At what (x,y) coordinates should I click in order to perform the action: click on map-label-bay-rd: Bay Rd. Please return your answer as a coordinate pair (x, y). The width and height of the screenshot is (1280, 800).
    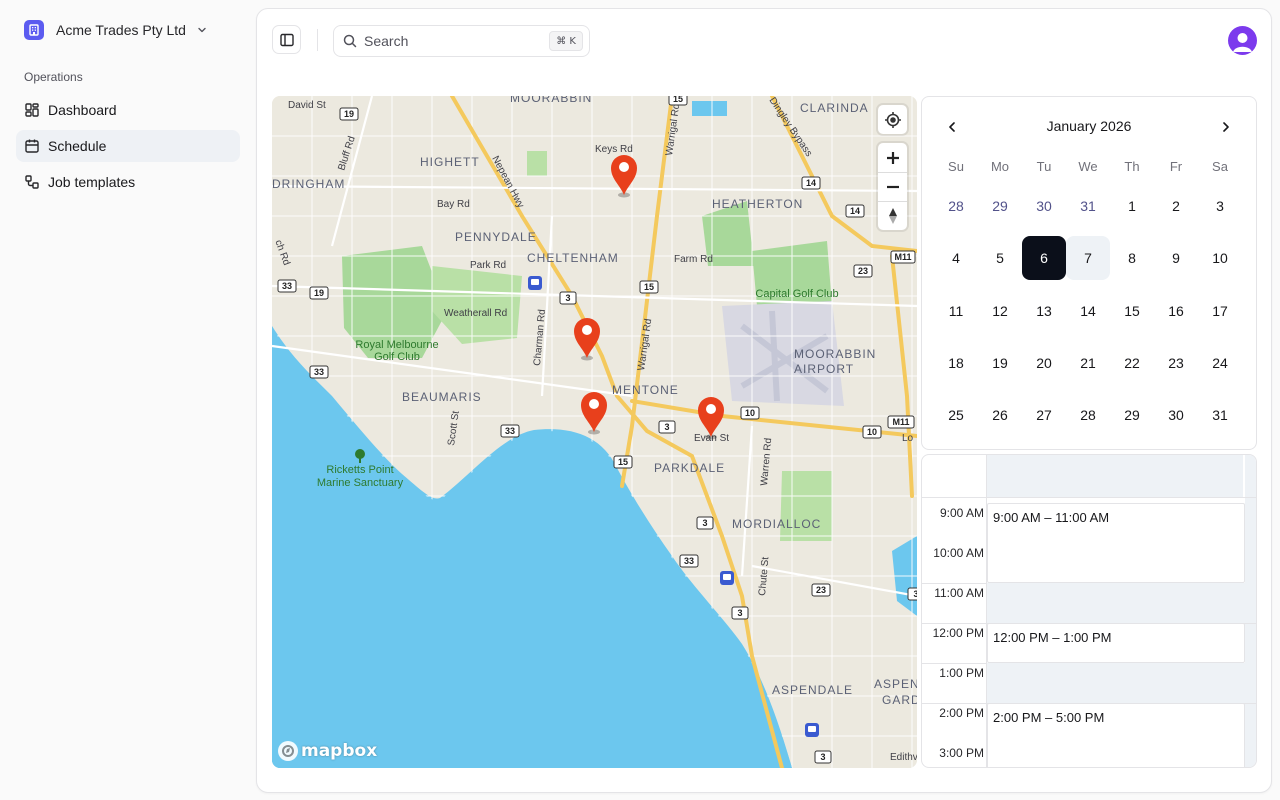
    Looking at the image, I should click on (453, 204).